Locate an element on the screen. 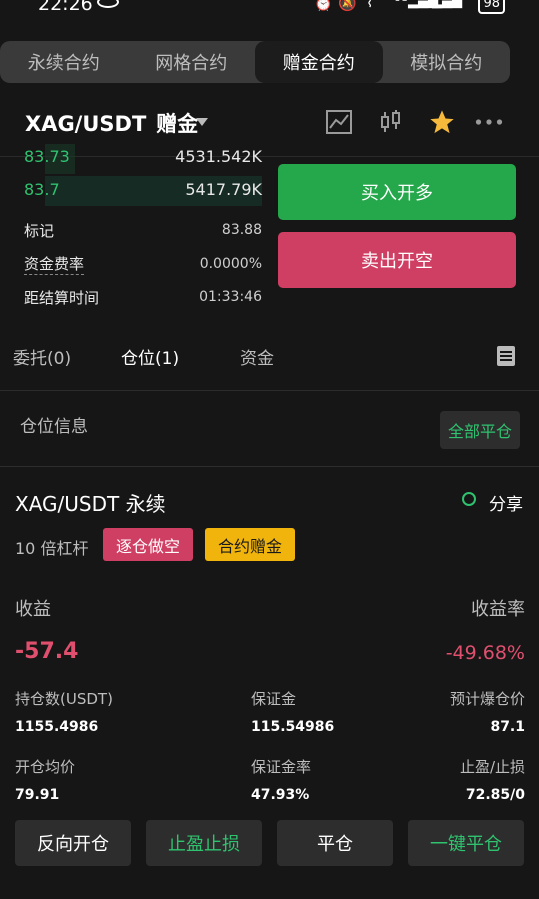  margin-ratio-label: 保证金率 is located at coordinates (281, 767).